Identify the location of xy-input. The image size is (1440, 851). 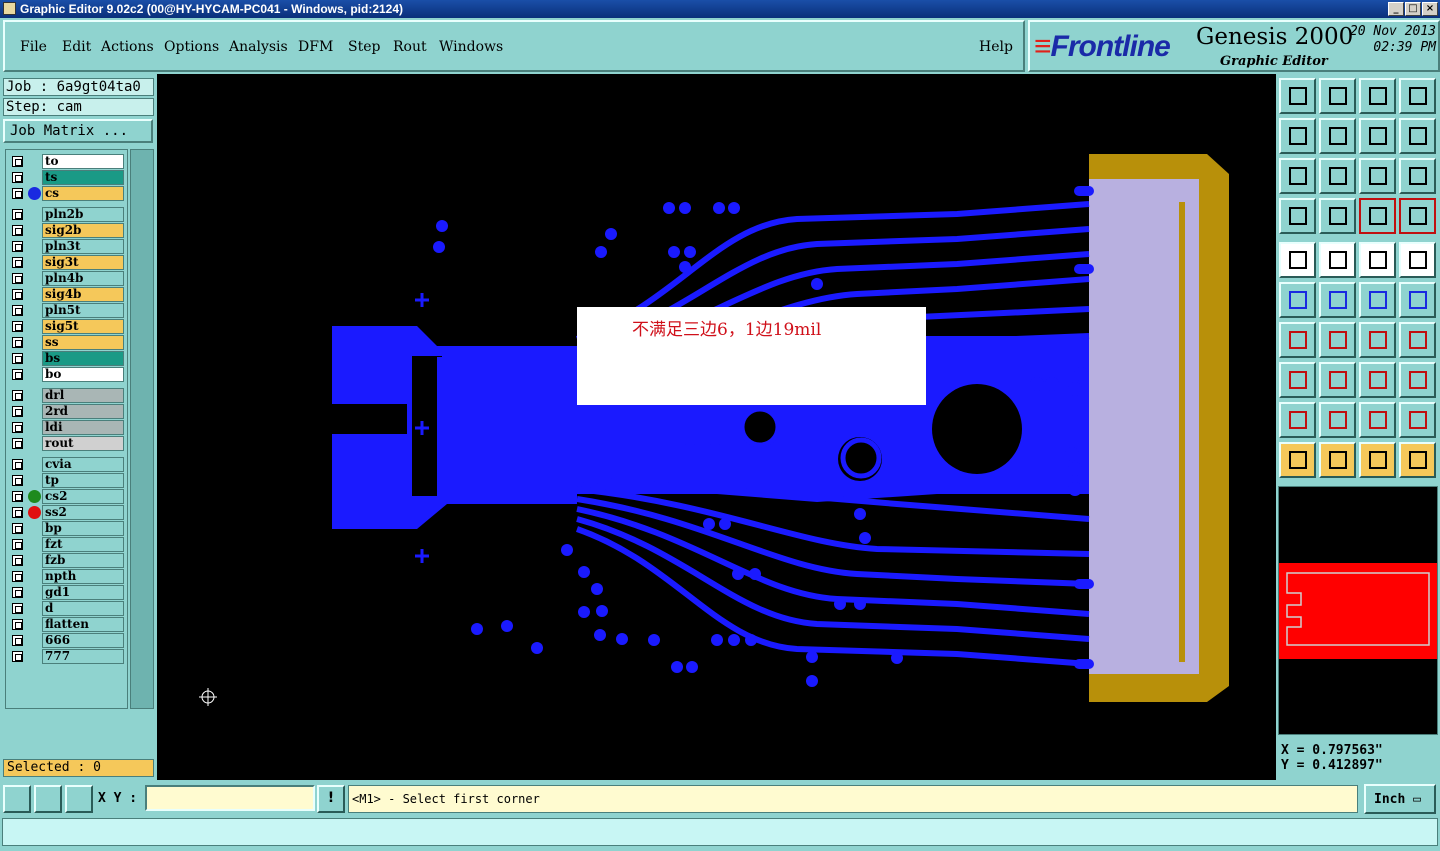
(230, 798).